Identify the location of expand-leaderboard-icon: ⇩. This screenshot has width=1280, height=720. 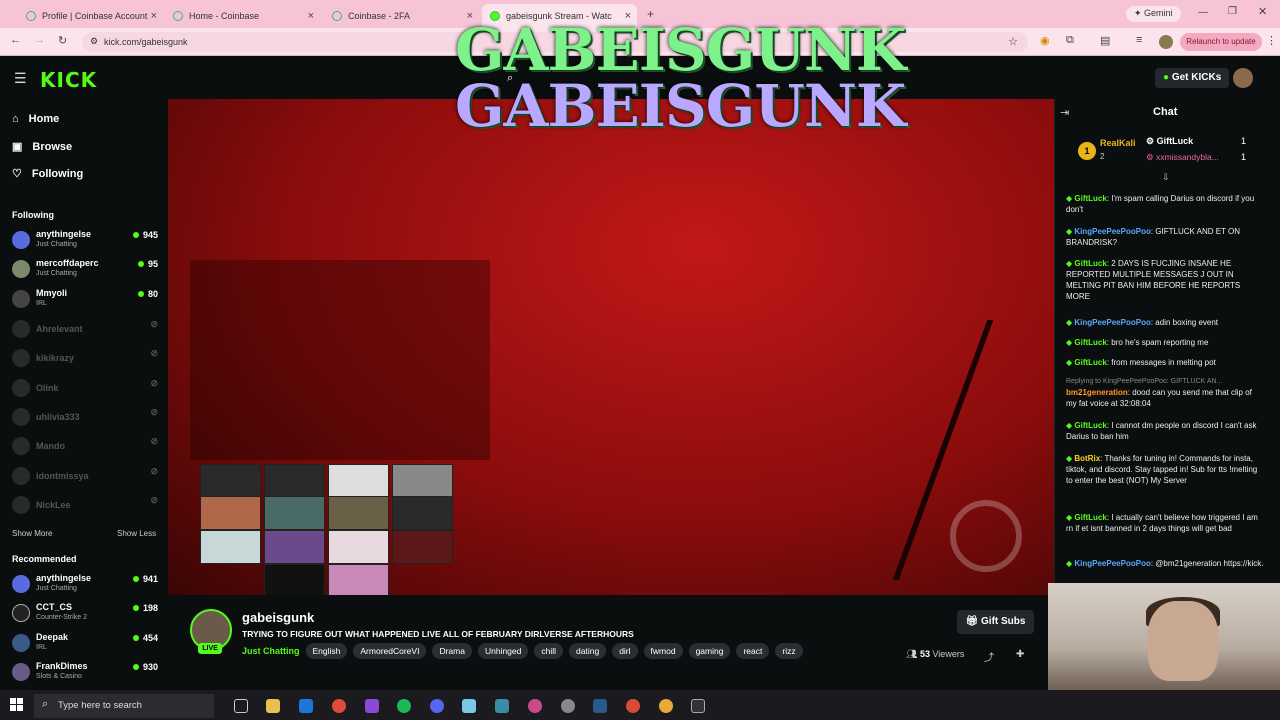
(1166, 177).